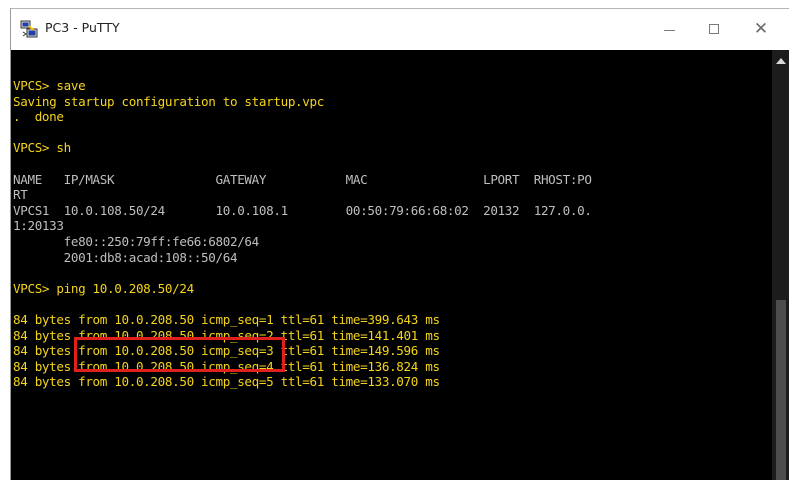  What do you see at coordinates (781, 61) in the screenshot?
I see `scroll-up-icon` at bounding box center [781, 61].